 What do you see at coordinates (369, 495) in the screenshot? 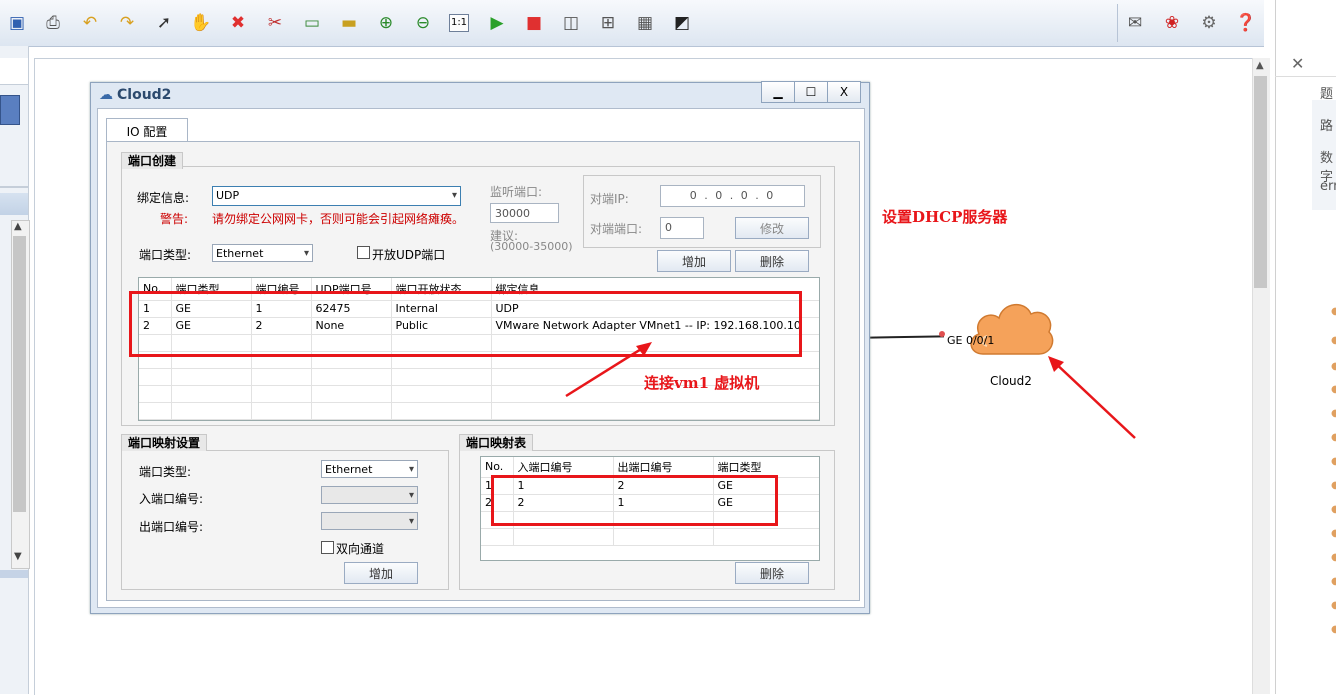
I see `in-port-select: ▾` at bounding box center [369, 495].